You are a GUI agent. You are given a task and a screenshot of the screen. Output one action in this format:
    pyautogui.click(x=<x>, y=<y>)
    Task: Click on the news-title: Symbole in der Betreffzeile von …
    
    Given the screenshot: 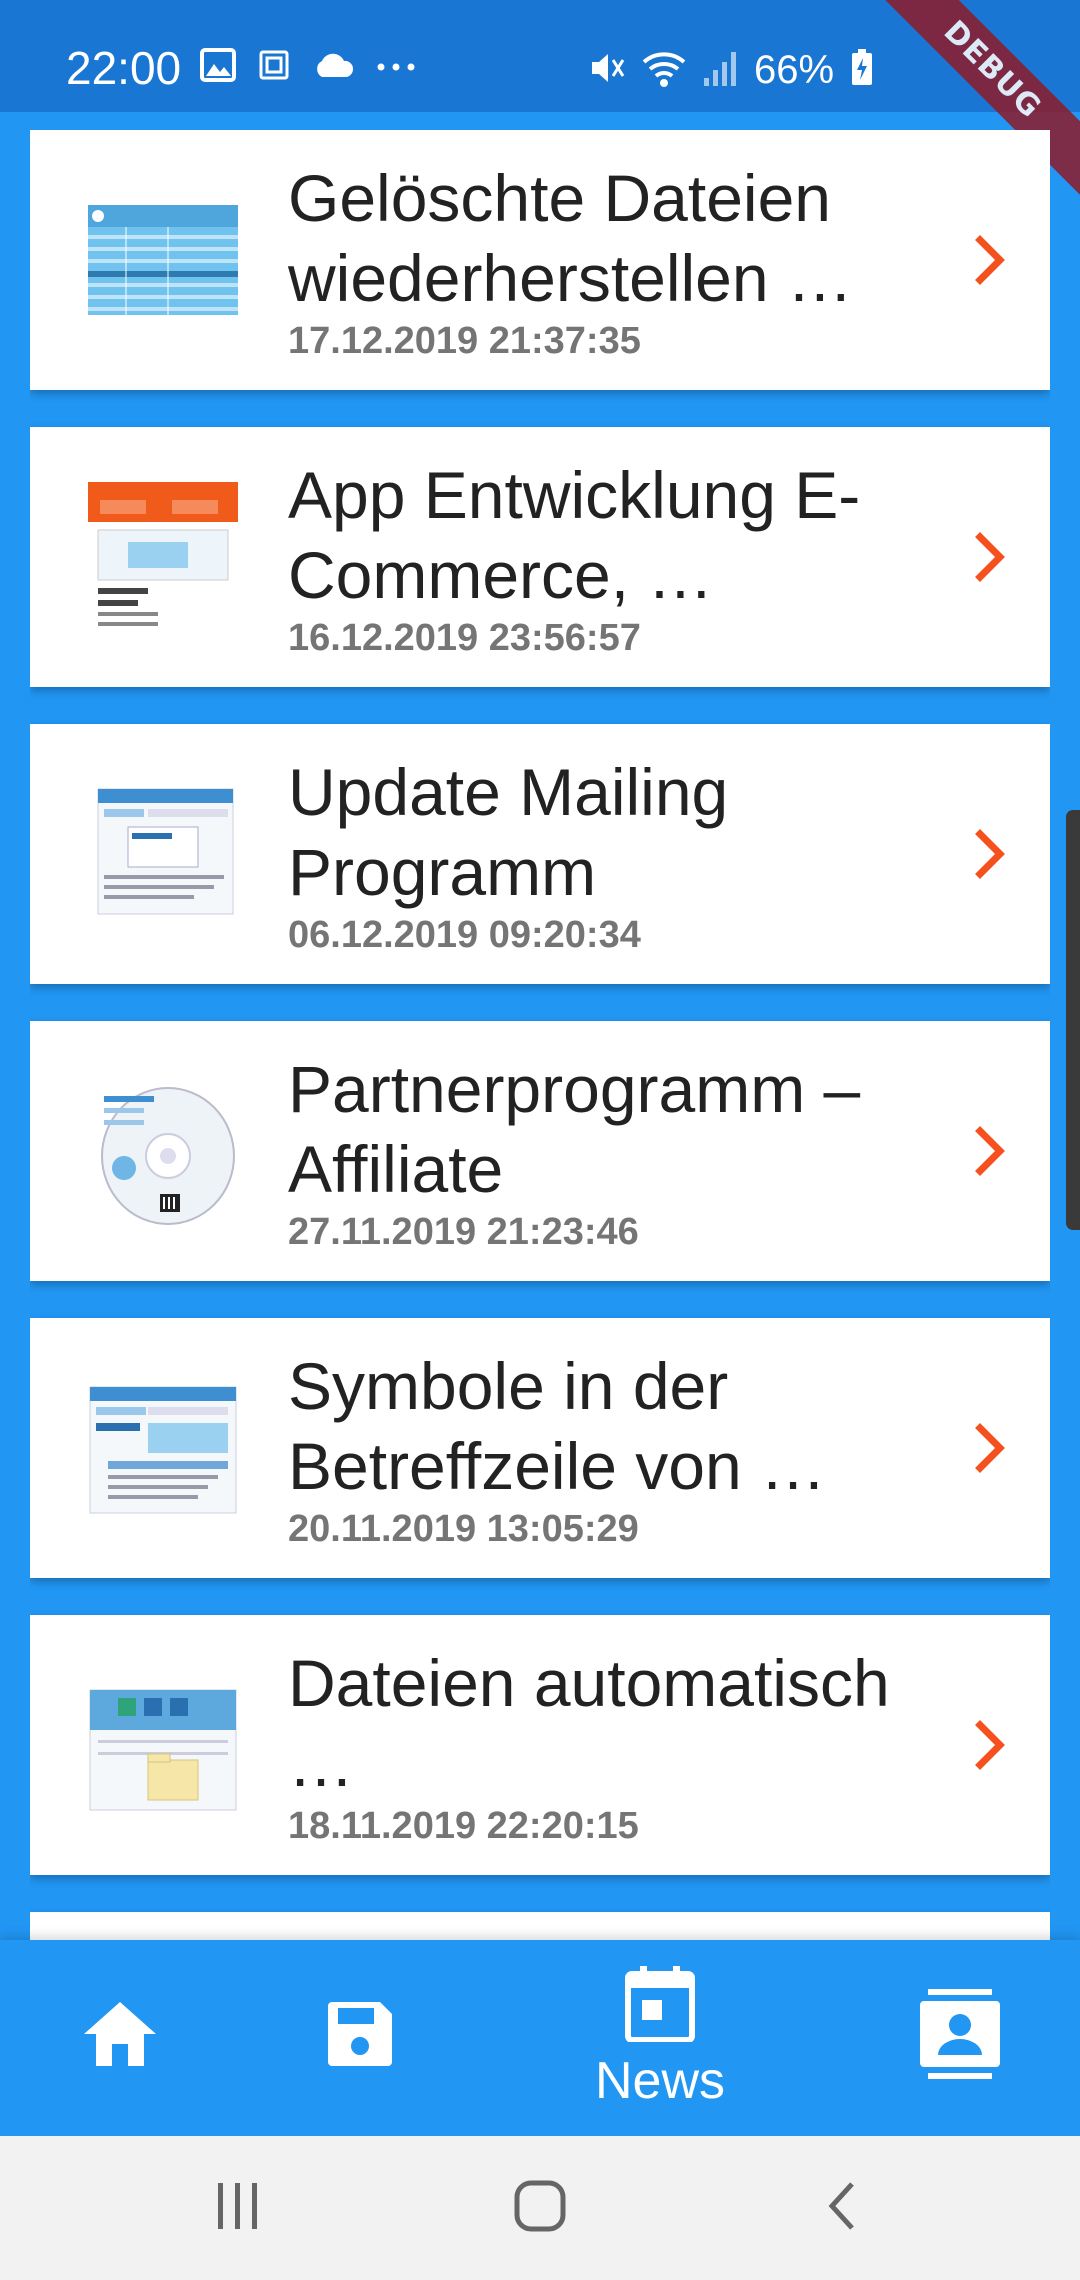 What is the action you would take?
    pyautogui.click(x=557, y=1426)
    